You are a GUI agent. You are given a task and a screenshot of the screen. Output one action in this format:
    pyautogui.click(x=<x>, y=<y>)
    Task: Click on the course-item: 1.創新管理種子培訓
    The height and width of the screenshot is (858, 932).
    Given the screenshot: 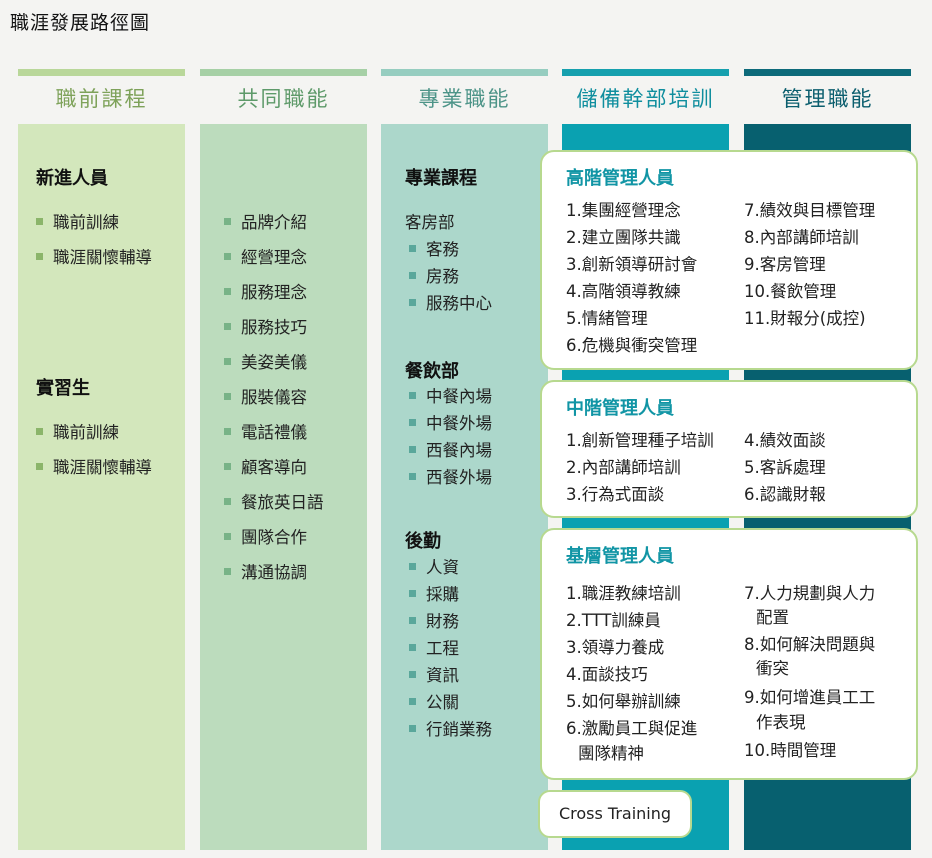 What is the action you would take?
    pyautogui.click(x=640, y=440)
    